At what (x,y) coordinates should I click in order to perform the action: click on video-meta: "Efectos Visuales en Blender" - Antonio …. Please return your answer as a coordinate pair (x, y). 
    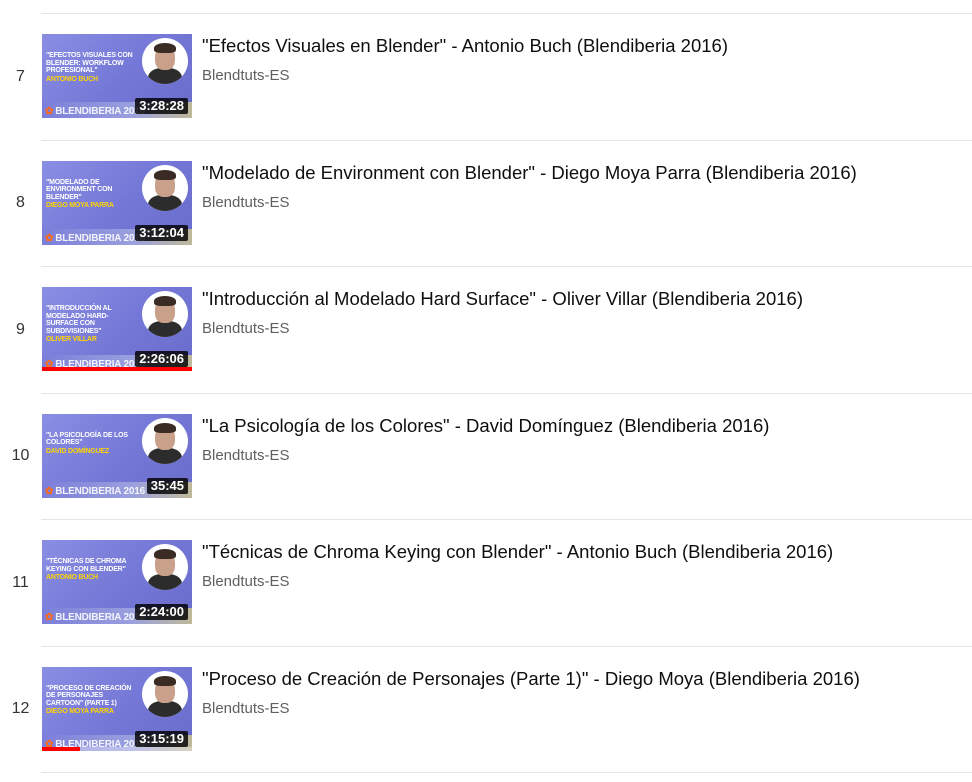
    Looking at the image, I should click on (587, 59).